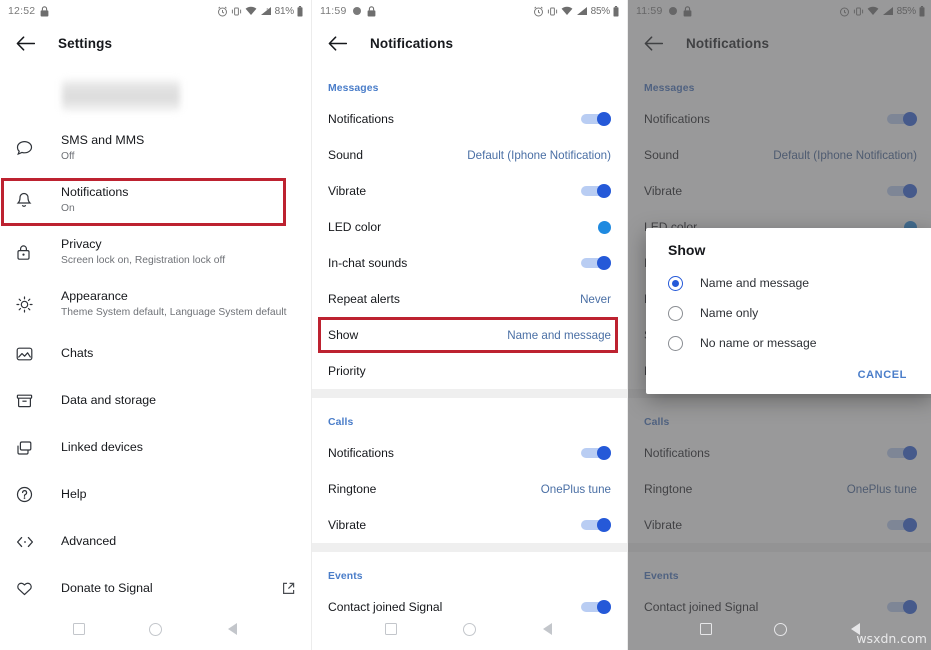 The width and height of the screenshot is (931, 650). What do you see at coordinates (469, 371) in the screenshot?
I see `pref-row-priority: Priority` at bounding box center [469, 371].